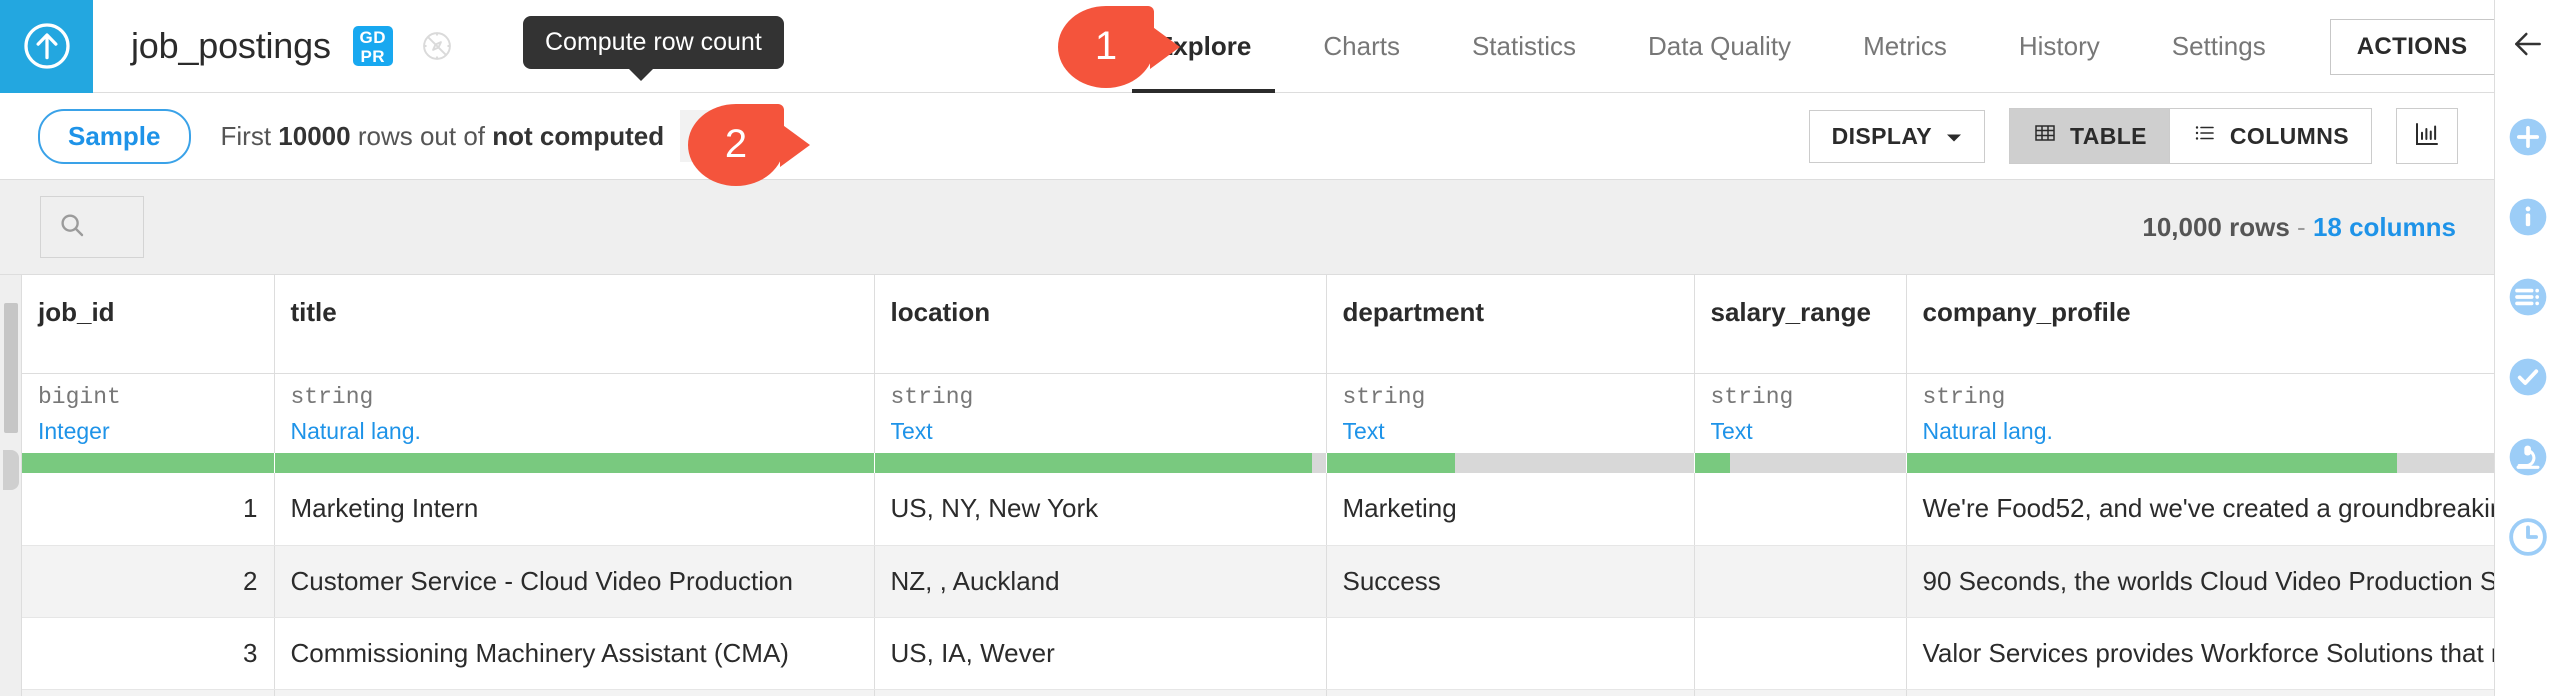 Image resolution: width=2560 pixels, height=696 pixels. I want to click on tab-charts-label: Charts, so click(1361, 46).